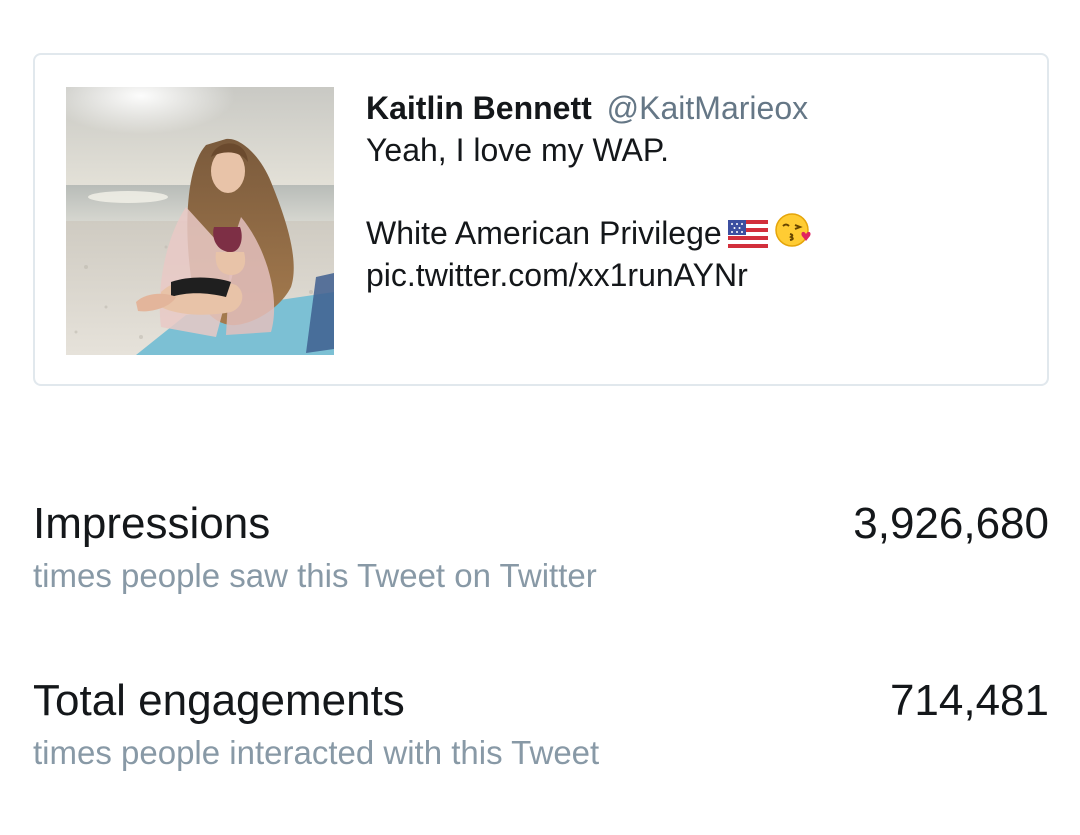 Image resolution: width=1080 pixels, height=835 pixels. I want to click on metric-title: Impressions, so click(152, 523).